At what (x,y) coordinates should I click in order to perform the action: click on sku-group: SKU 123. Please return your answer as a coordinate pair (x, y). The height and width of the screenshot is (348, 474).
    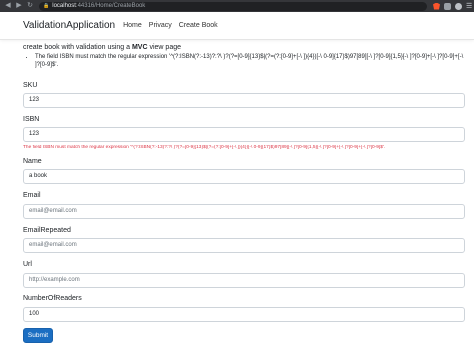
    Looking at the image, I should click on (244, 94).